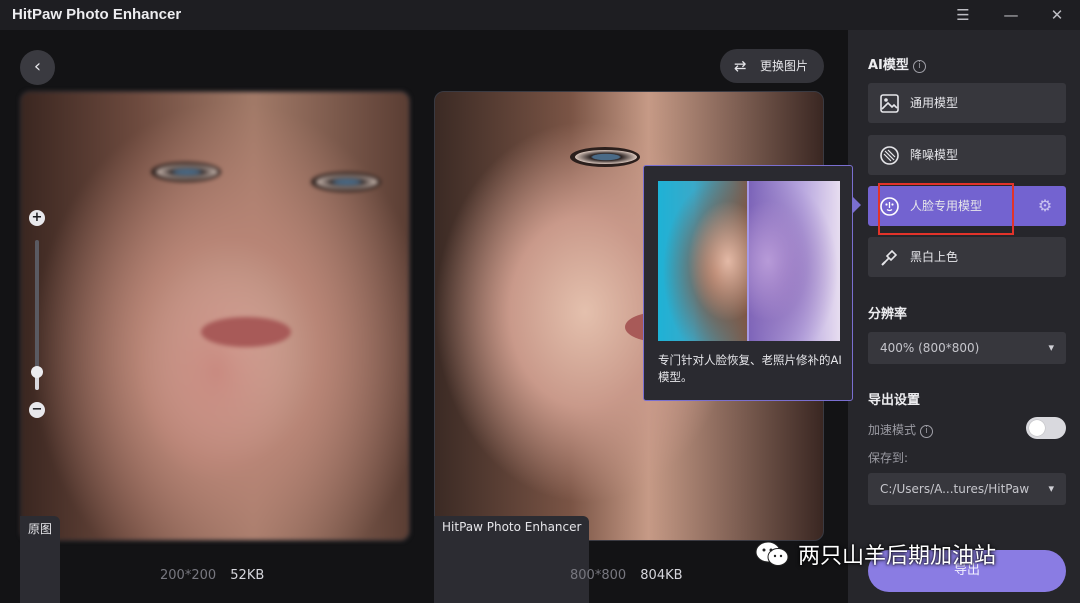  I want to click on resolution-value: 400% (800*800), so click(930, 348).